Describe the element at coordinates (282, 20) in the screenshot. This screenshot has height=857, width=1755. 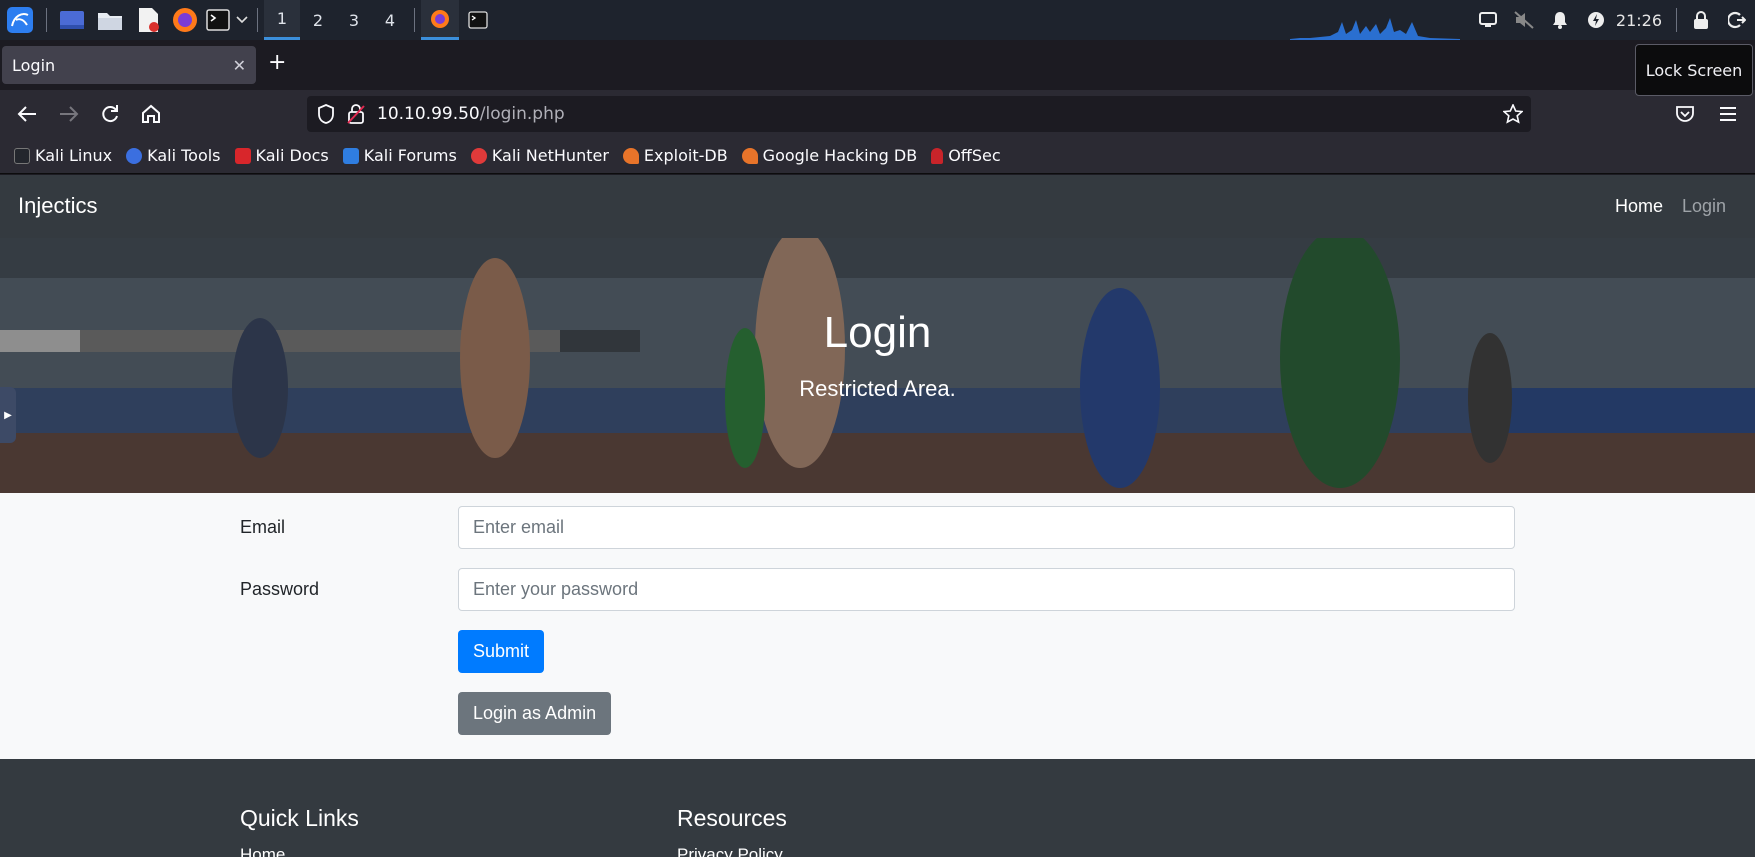
I see `workspace-1: 1` at that location.